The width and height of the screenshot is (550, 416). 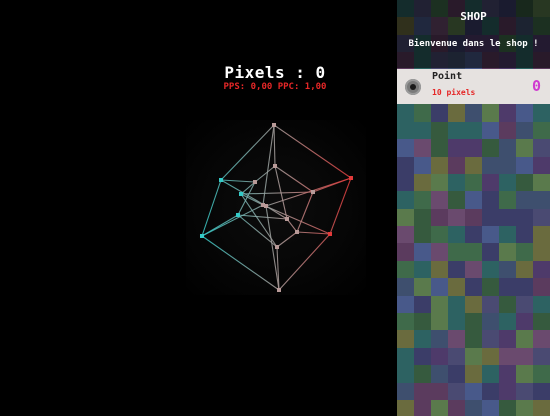 What do you see at coordinates (413, 87) in the screenshot?
I see `point-icon` at bounding box center [413, 87].